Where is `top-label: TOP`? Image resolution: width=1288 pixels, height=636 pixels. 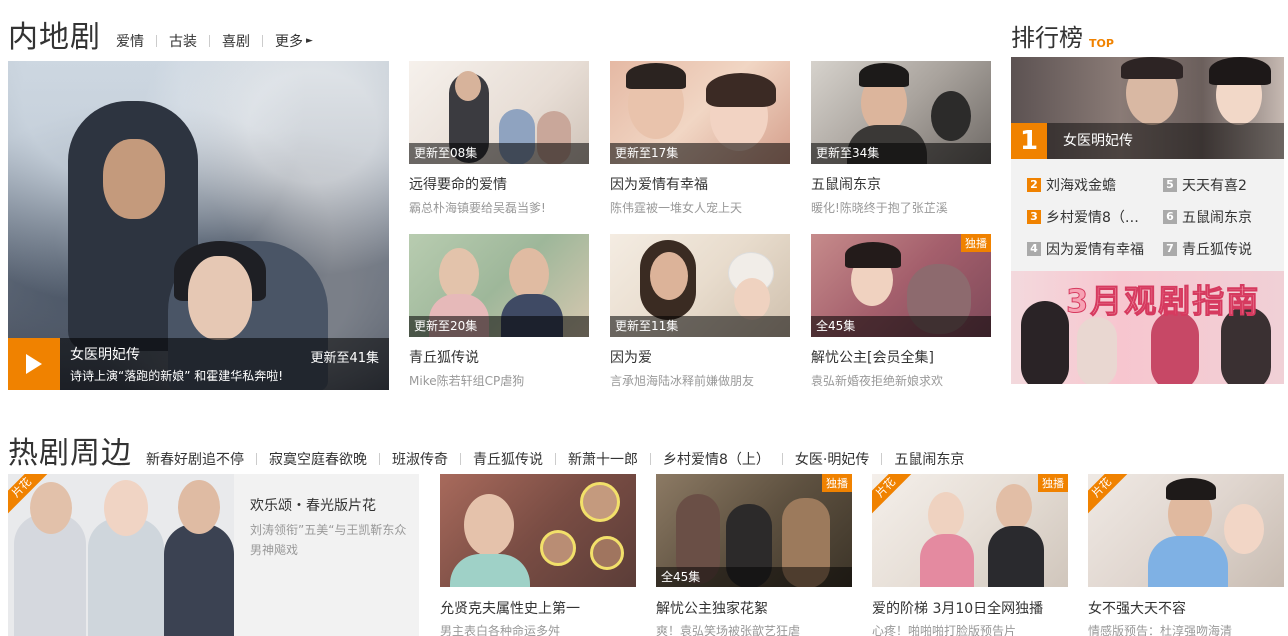
top-label: TOP is located at coordinates (1101, 43).